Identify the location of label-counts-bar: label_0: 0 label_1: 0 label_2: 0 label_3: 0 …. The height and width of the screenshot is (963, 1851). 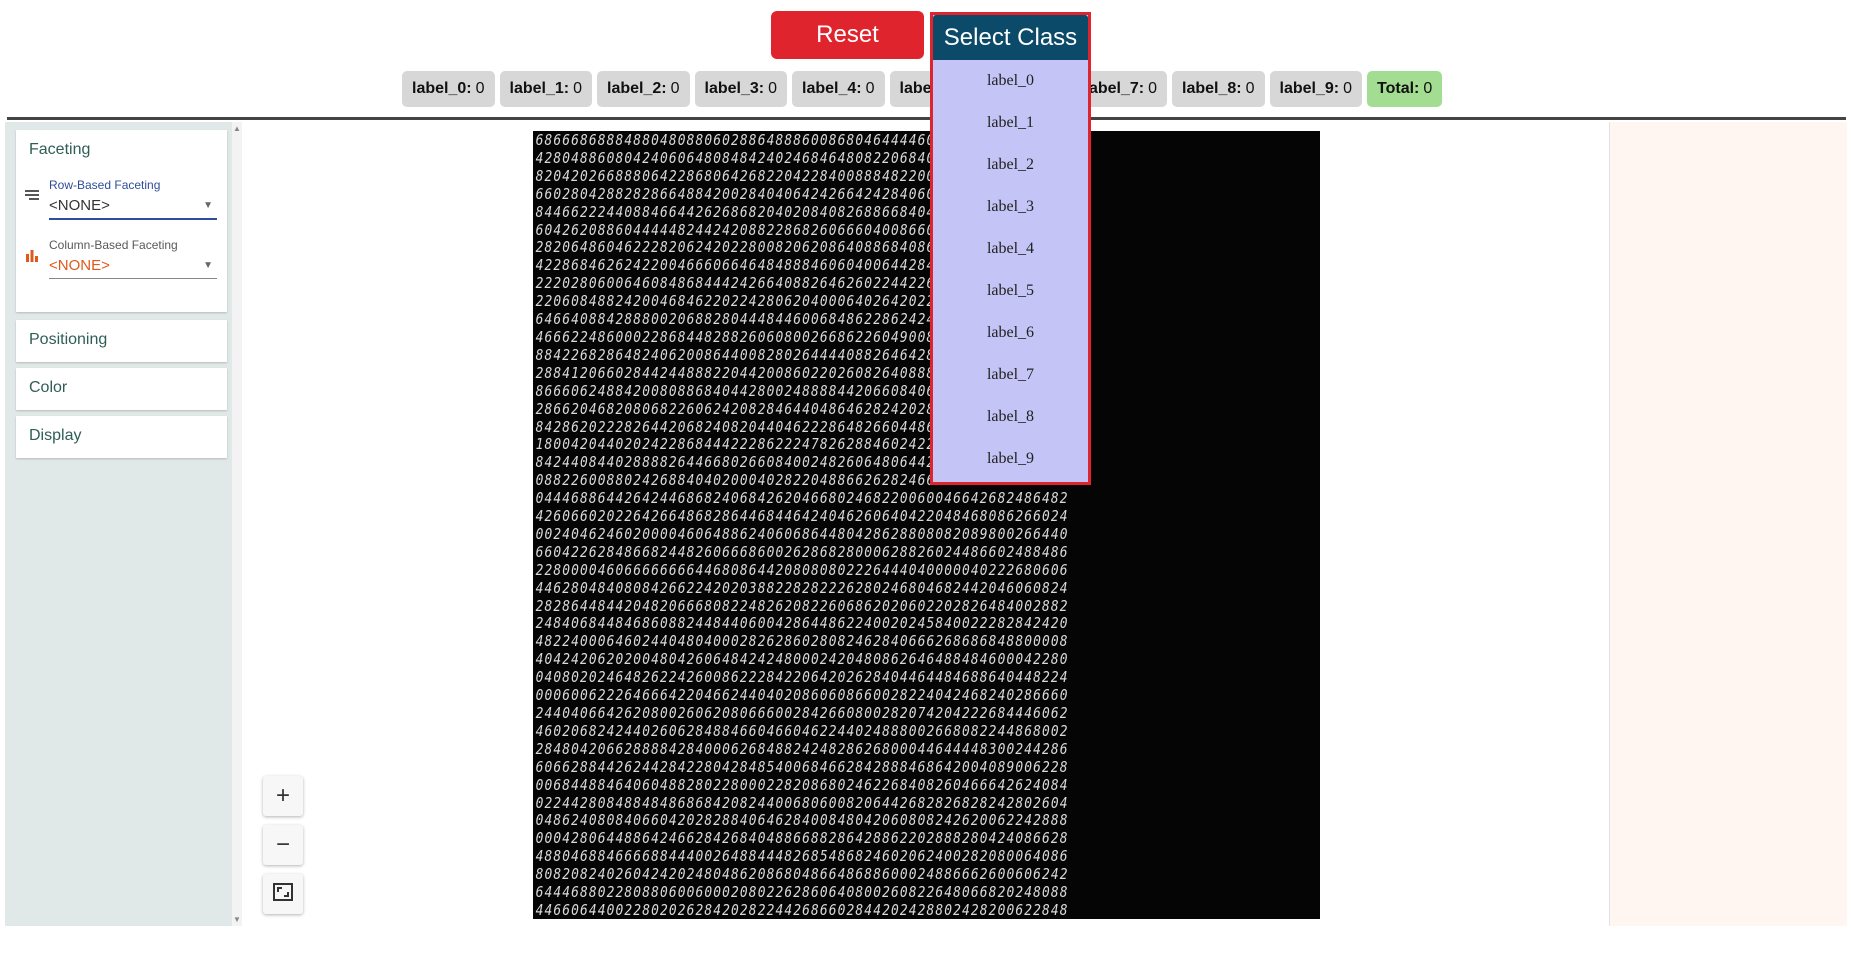
(922, 89).